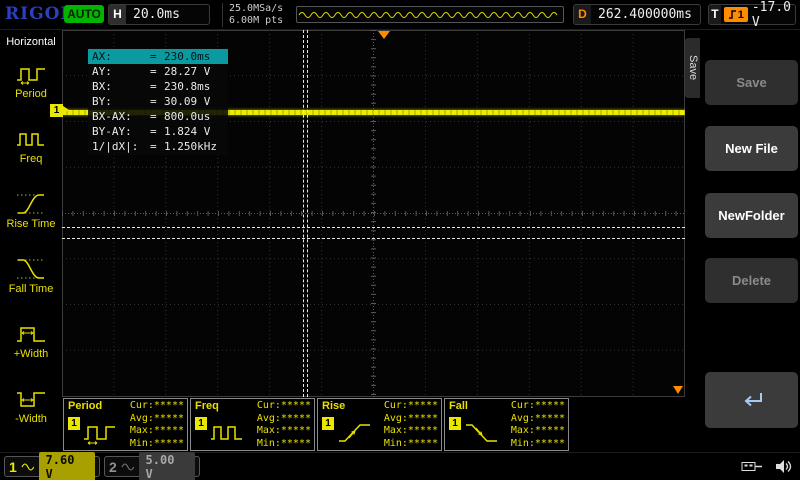  I want to click on sidebar-item-freq: Freq, so click(31, 145).